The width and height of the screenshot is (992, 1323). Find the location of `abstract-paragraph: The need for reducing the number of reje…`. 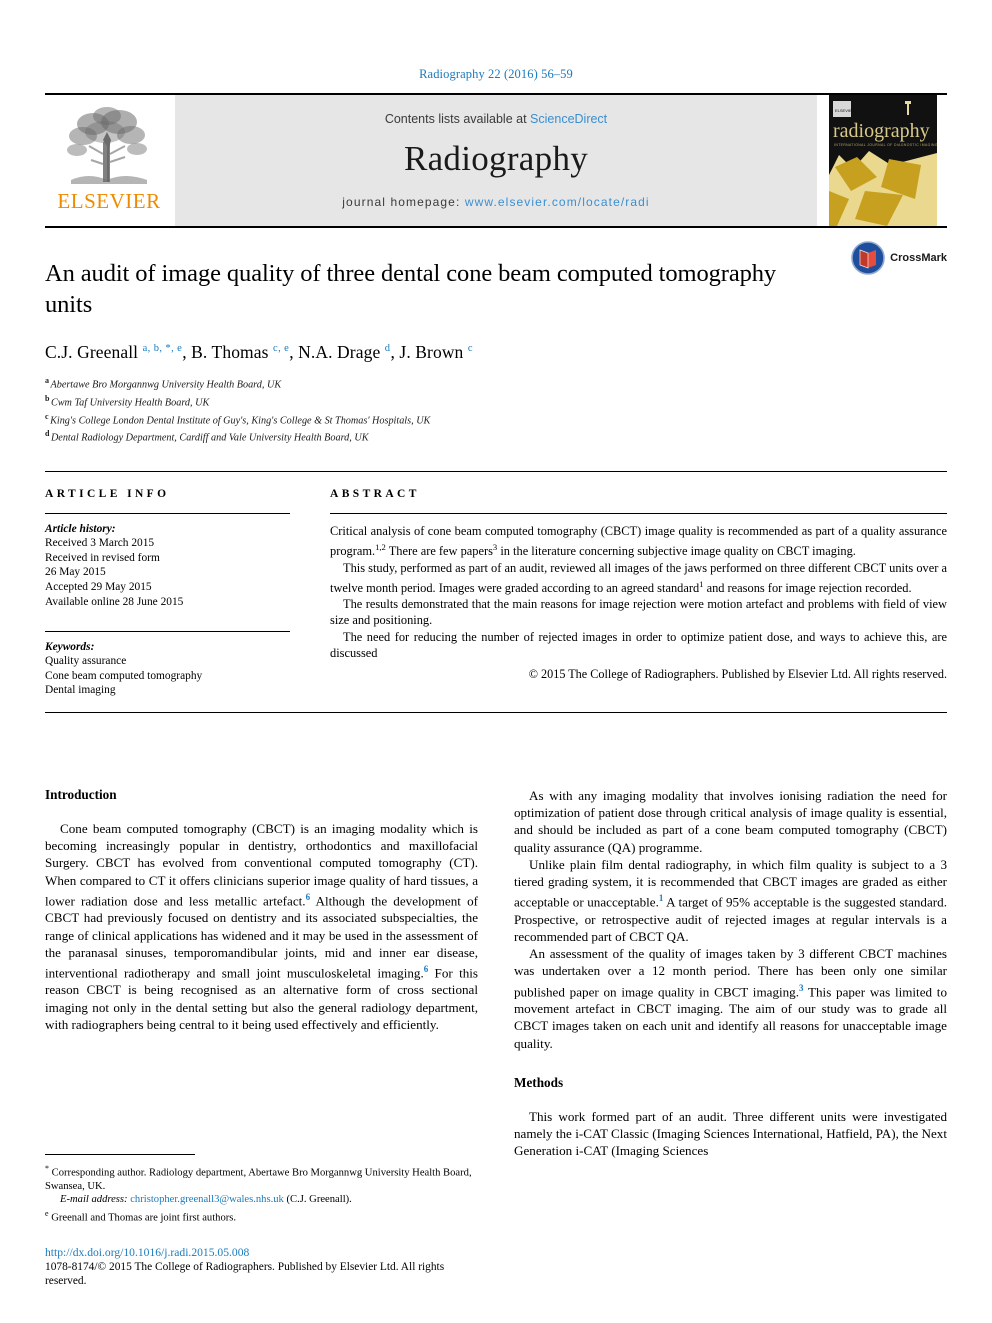

abstract-paragraph: The need for reducing the number of reje… is located at coordinates (638, 644).